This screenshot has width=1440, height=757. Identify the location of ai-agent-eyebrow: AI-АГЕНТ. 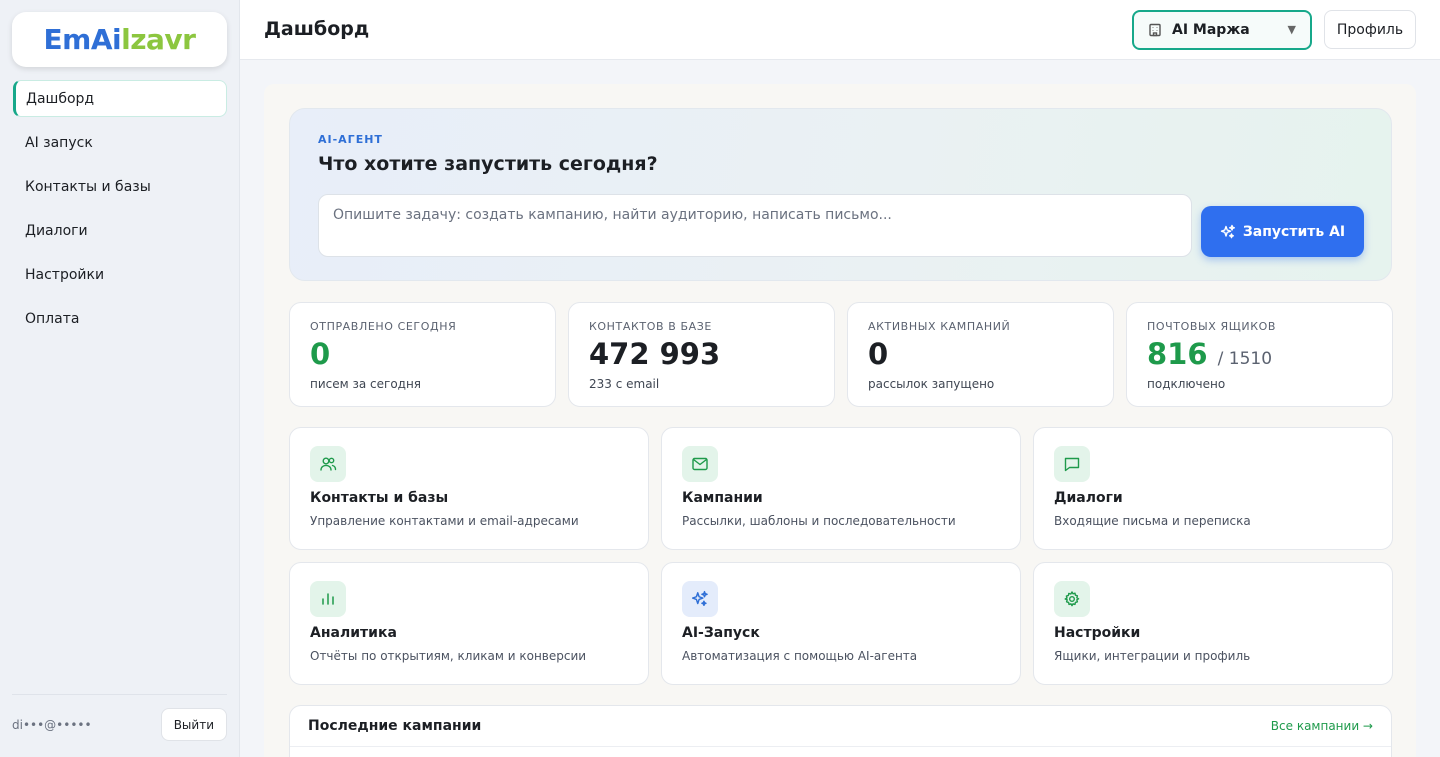
(350, 139).